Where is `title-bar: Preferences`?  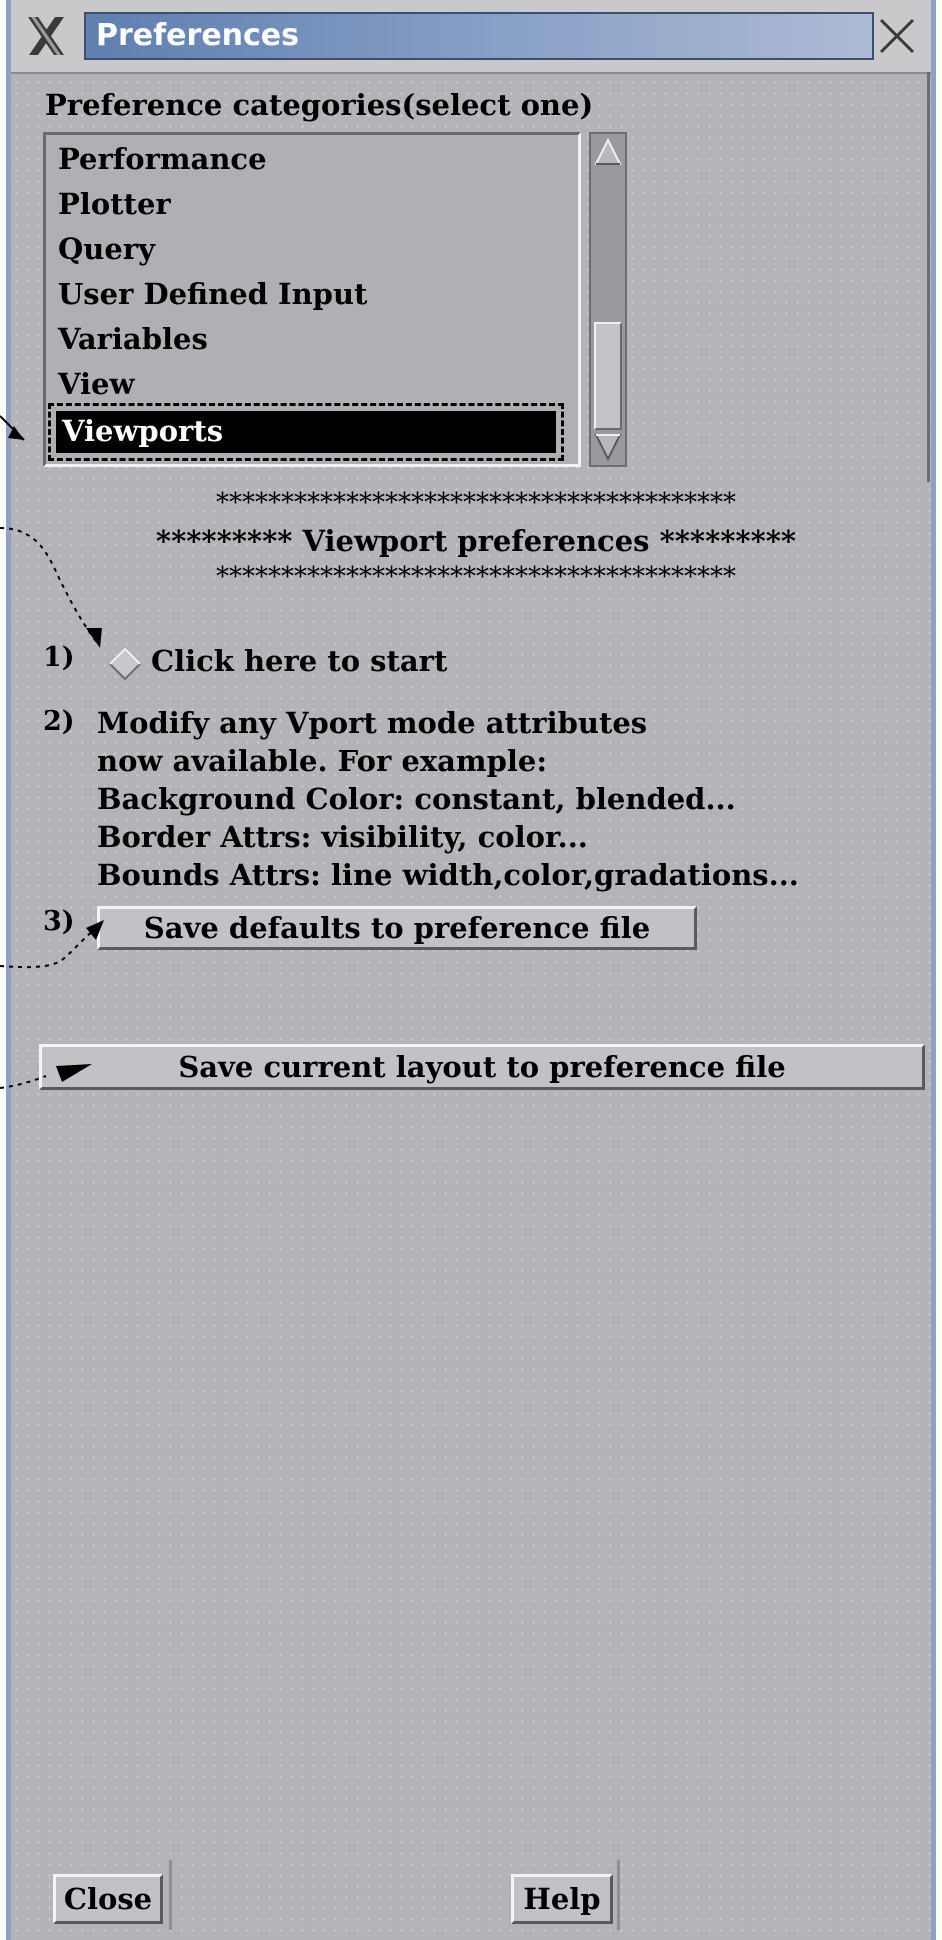
title-bar: Preferences is located at coordinates (471, 37).